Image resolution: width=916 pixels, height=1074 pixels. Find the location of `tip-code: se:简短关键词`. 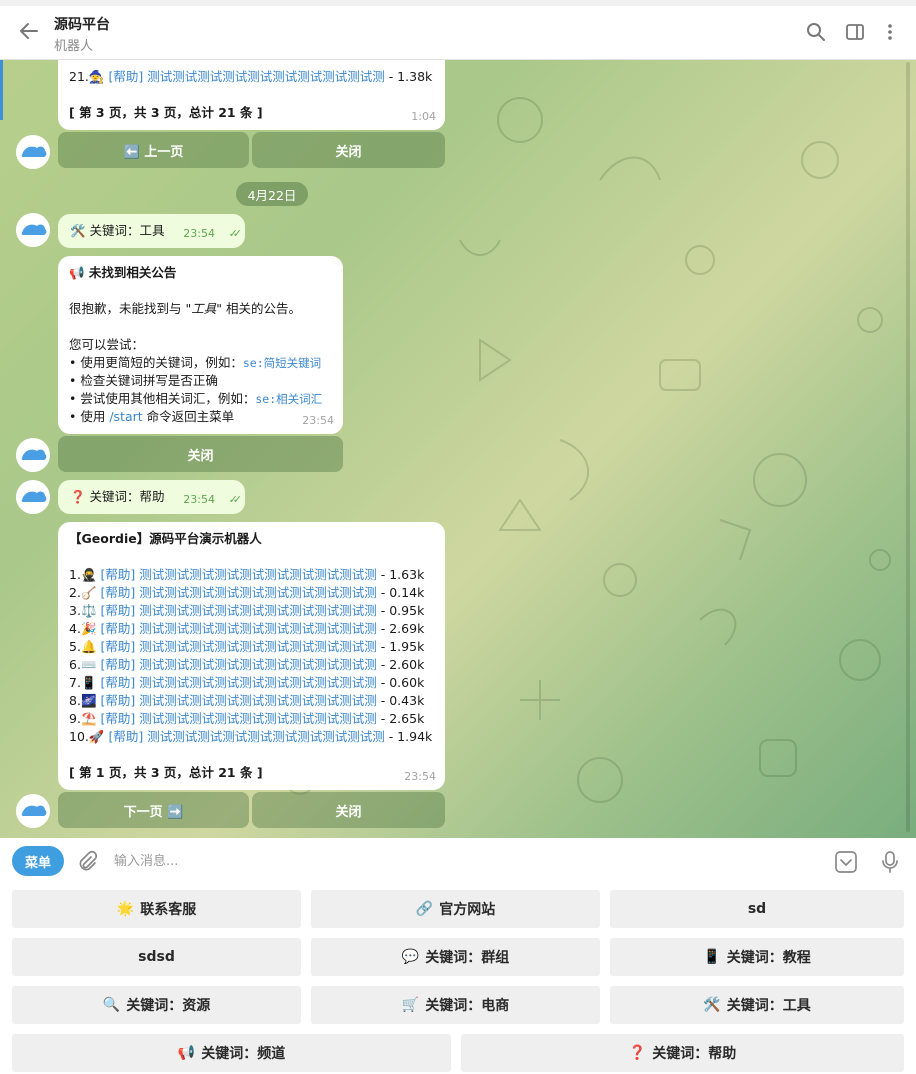

tip-code: se:简短关键词 is located at coordinates (282, 363).